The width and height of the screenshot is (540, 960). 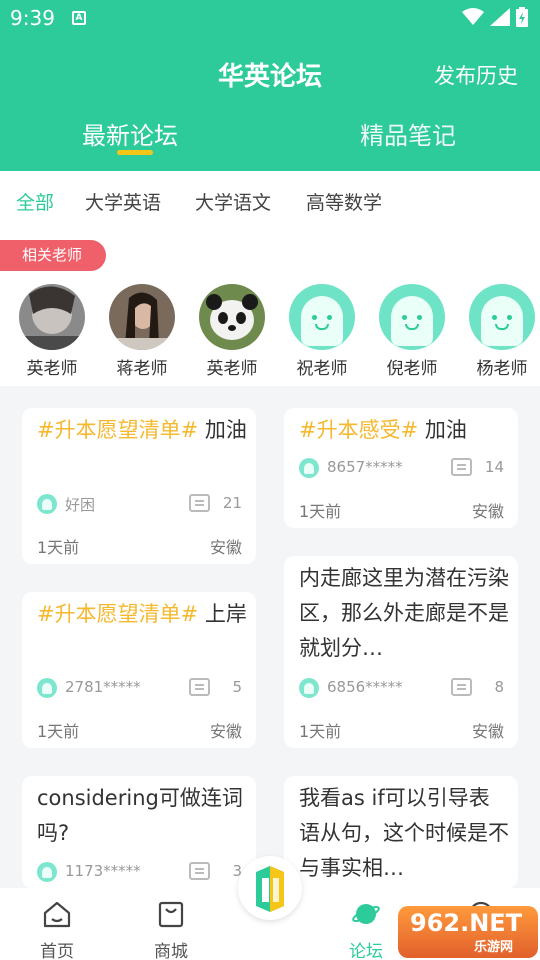 What do you see at coordinates (365, 467) in the screenshot?
I see `post-author: 8657*****` at bounding box center [365, 467].